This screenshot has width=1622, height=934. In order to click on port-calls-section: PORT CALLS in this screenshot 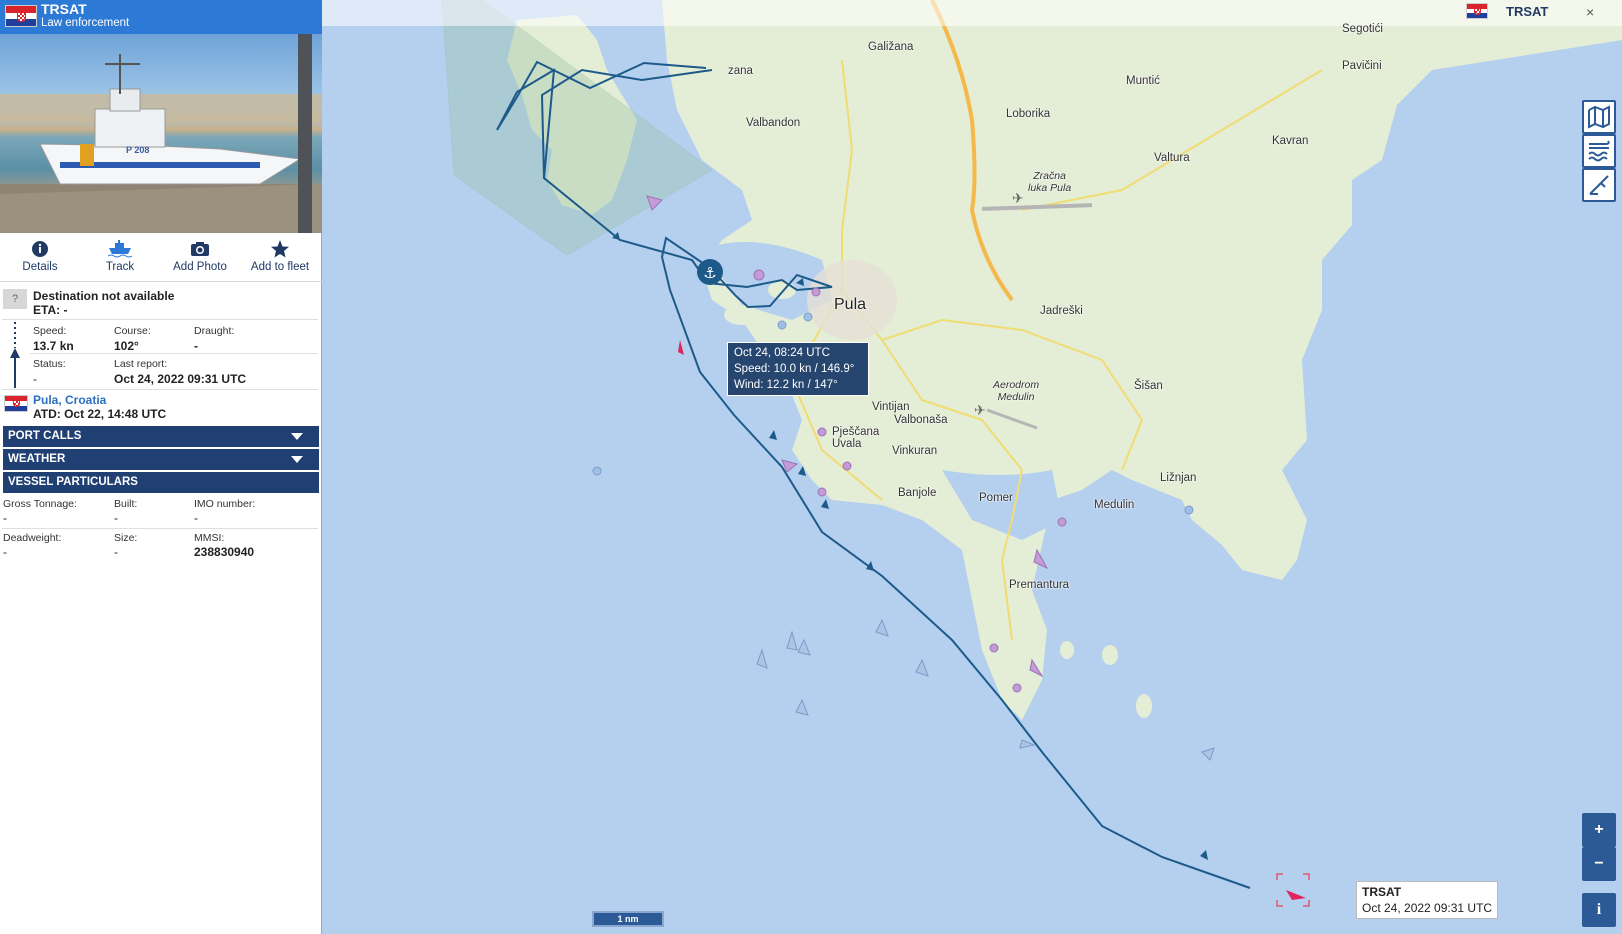, I will do `click(161, 436)`.